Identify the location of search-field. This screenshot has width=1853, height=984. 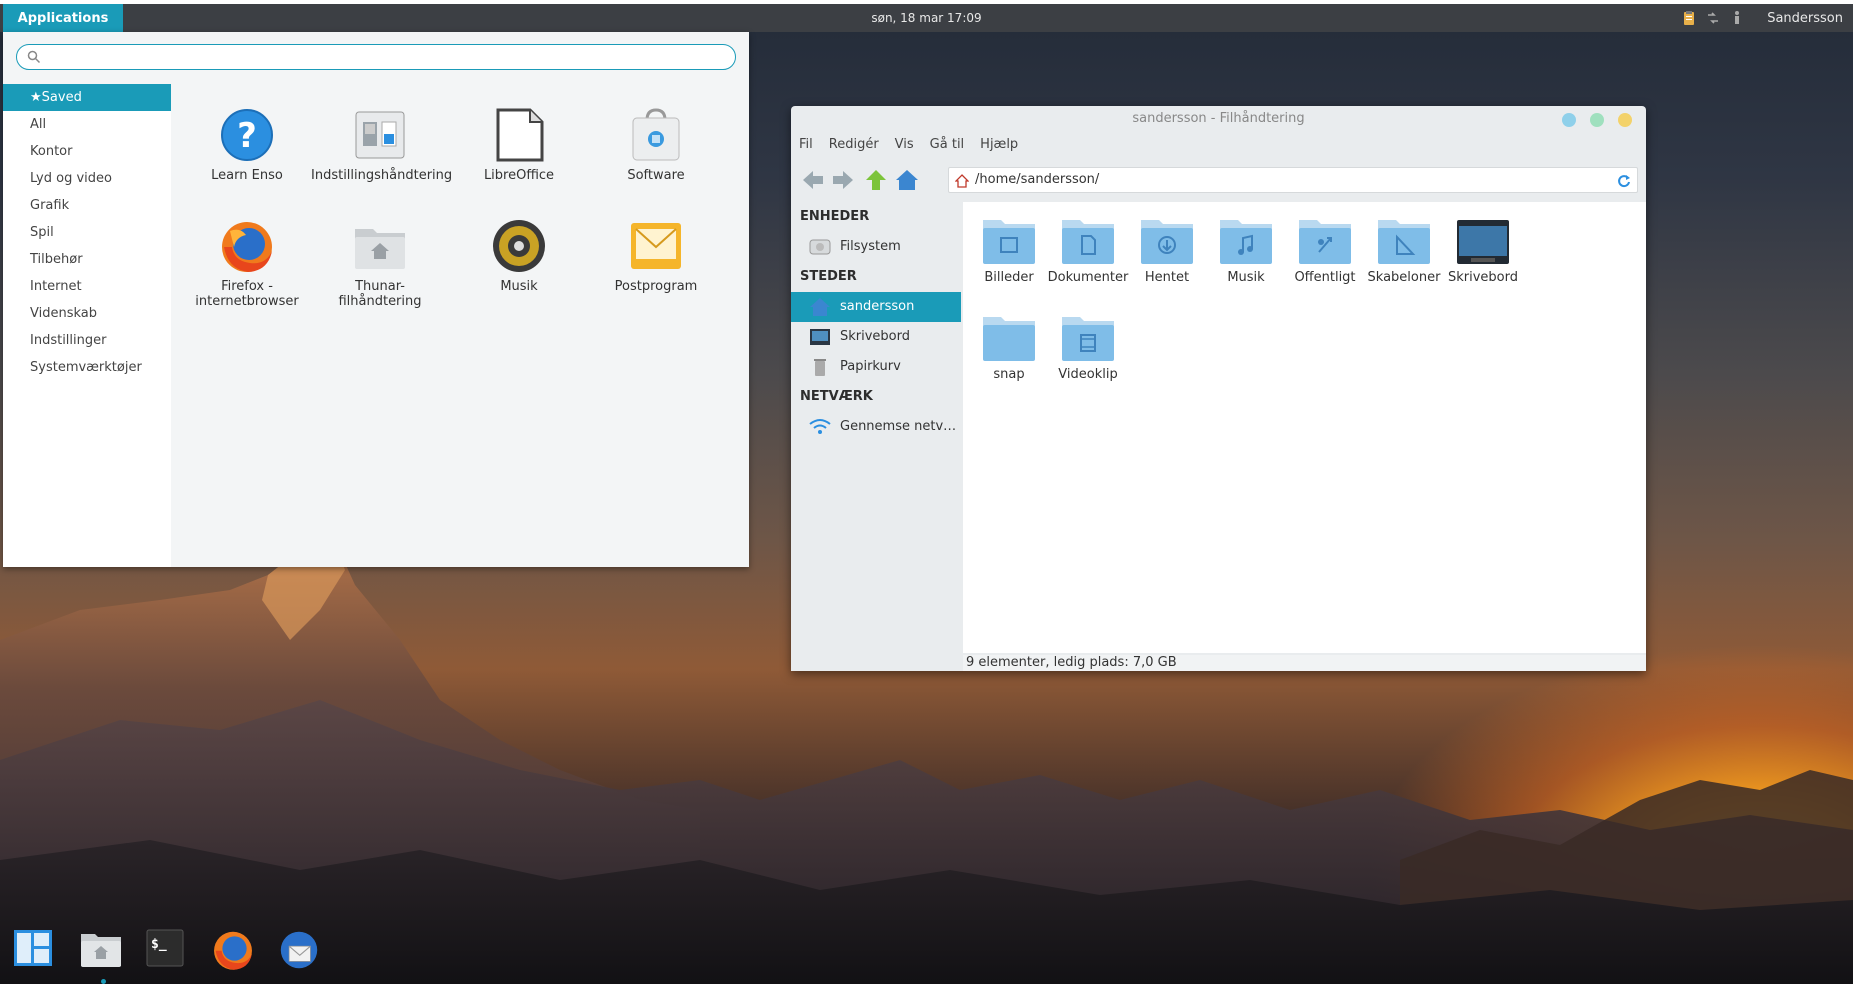
(376, 57).